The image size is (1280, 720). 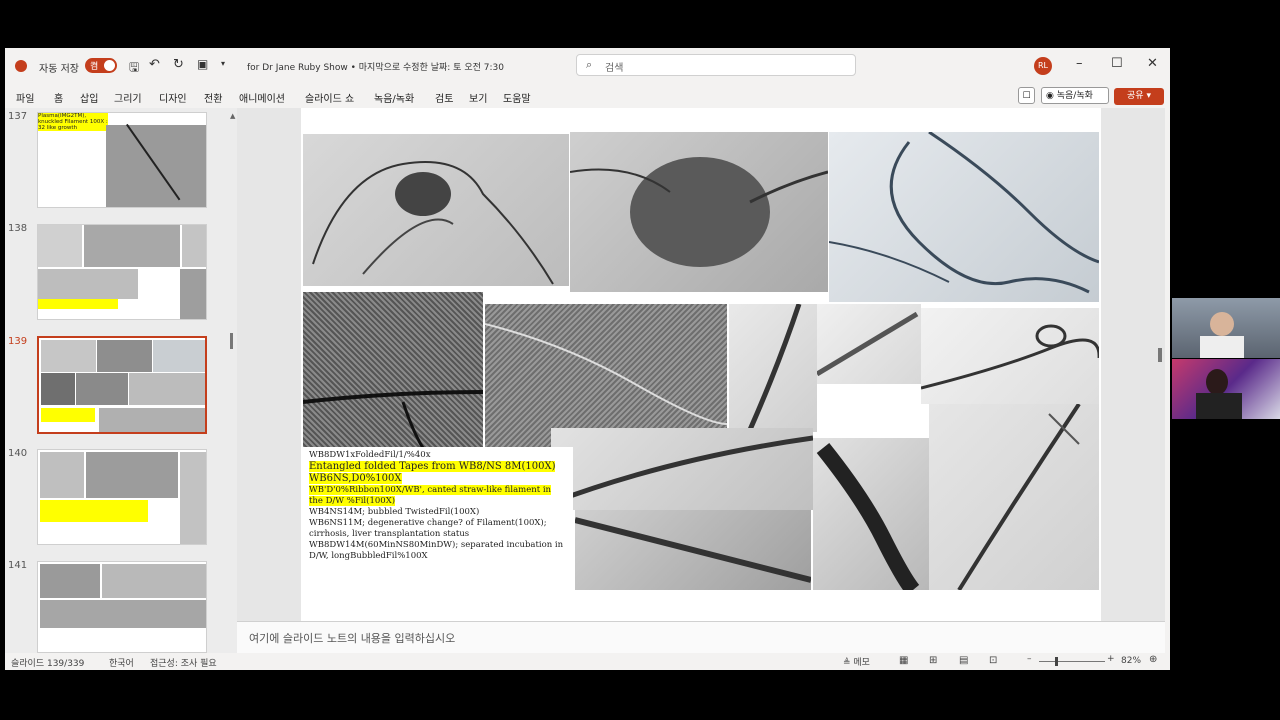 I want to click on zoom-in-icon: +, so click(x=1111, y=659).